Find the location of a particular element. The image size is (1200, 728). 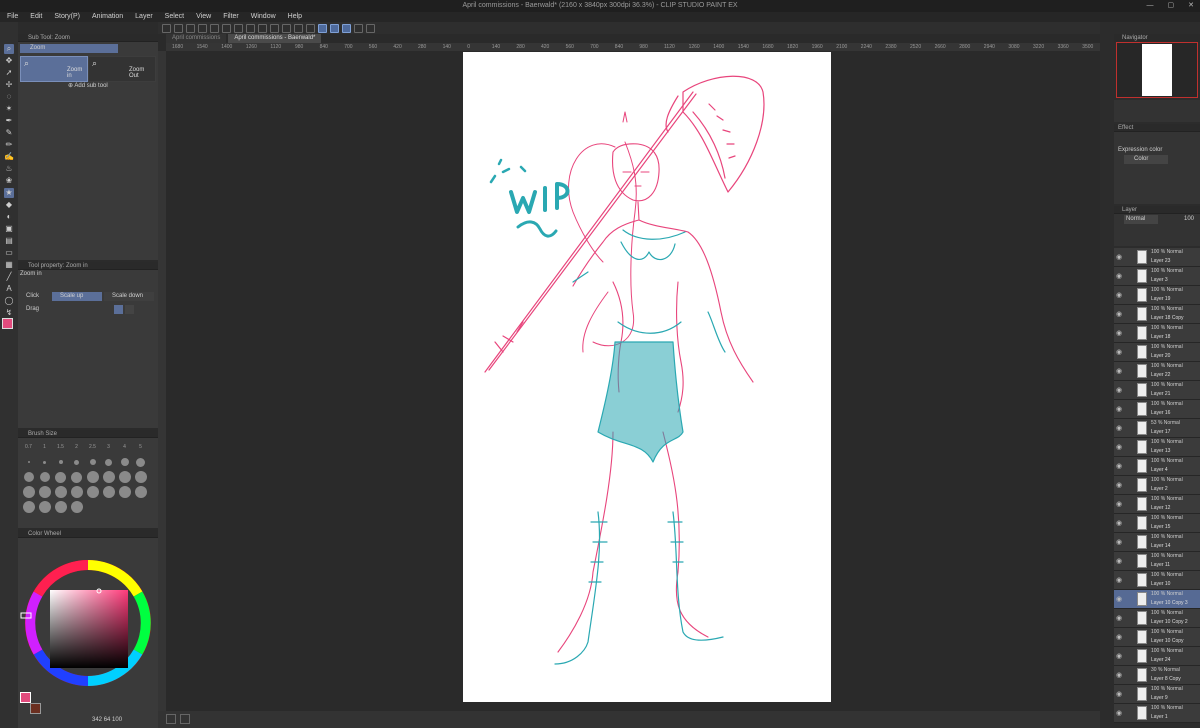

brush-tool-icon: ✍ is located at coordinates (9, 157).